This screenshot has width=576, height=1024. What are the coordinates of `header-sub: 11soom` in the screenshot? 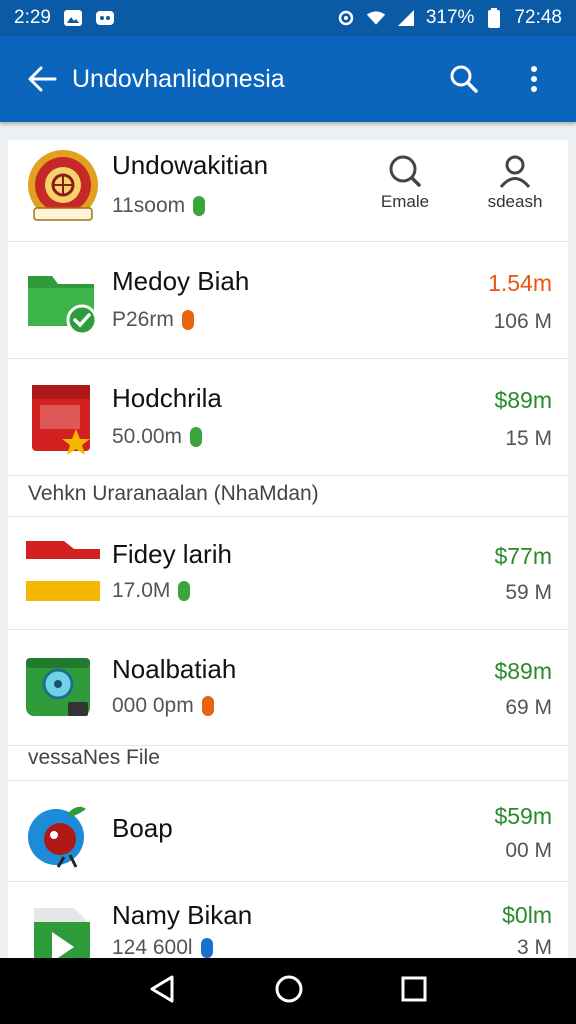 It's located at (159, 206).